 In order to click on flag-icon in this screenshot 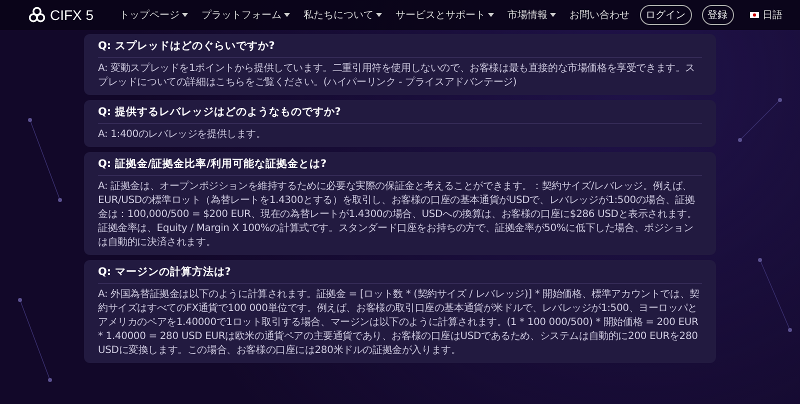, I will do `click(754, 15)`.